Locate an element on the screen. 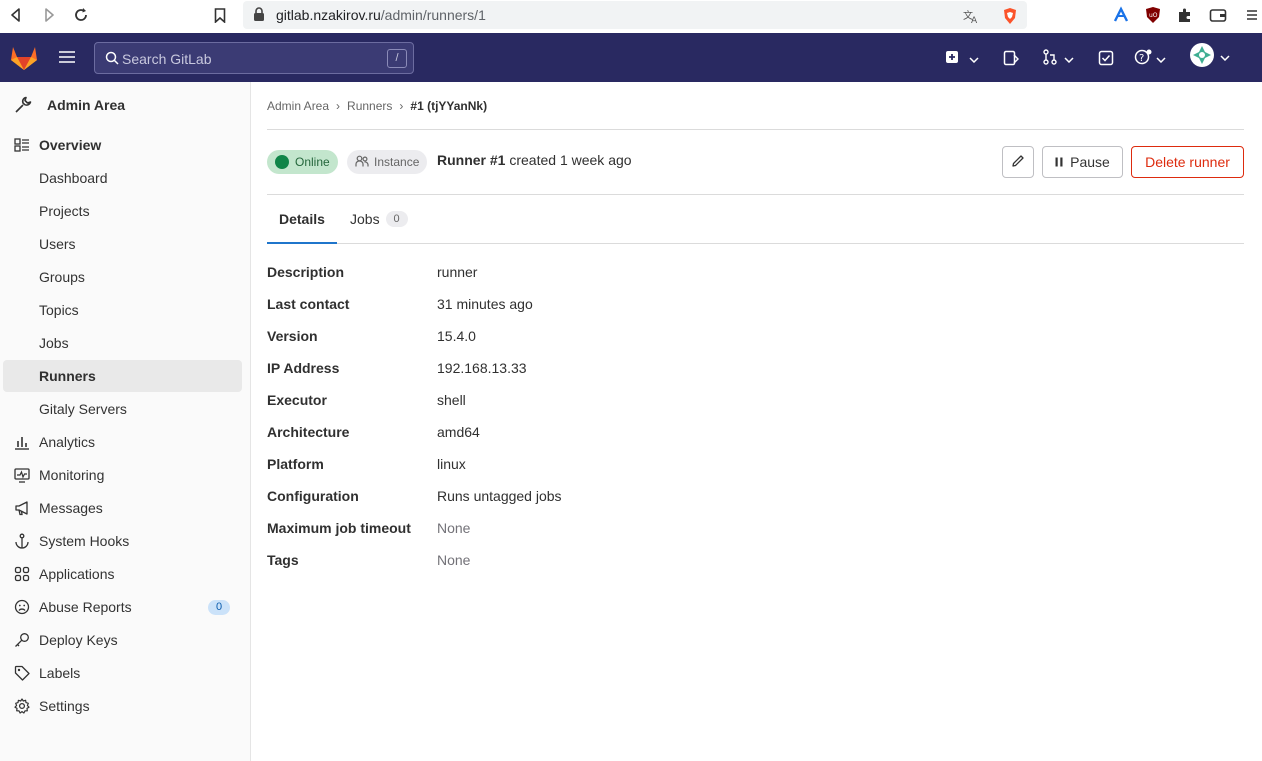 This screenshot has width=1262, height=761. forward-icon is located at coordinates (49, 15).